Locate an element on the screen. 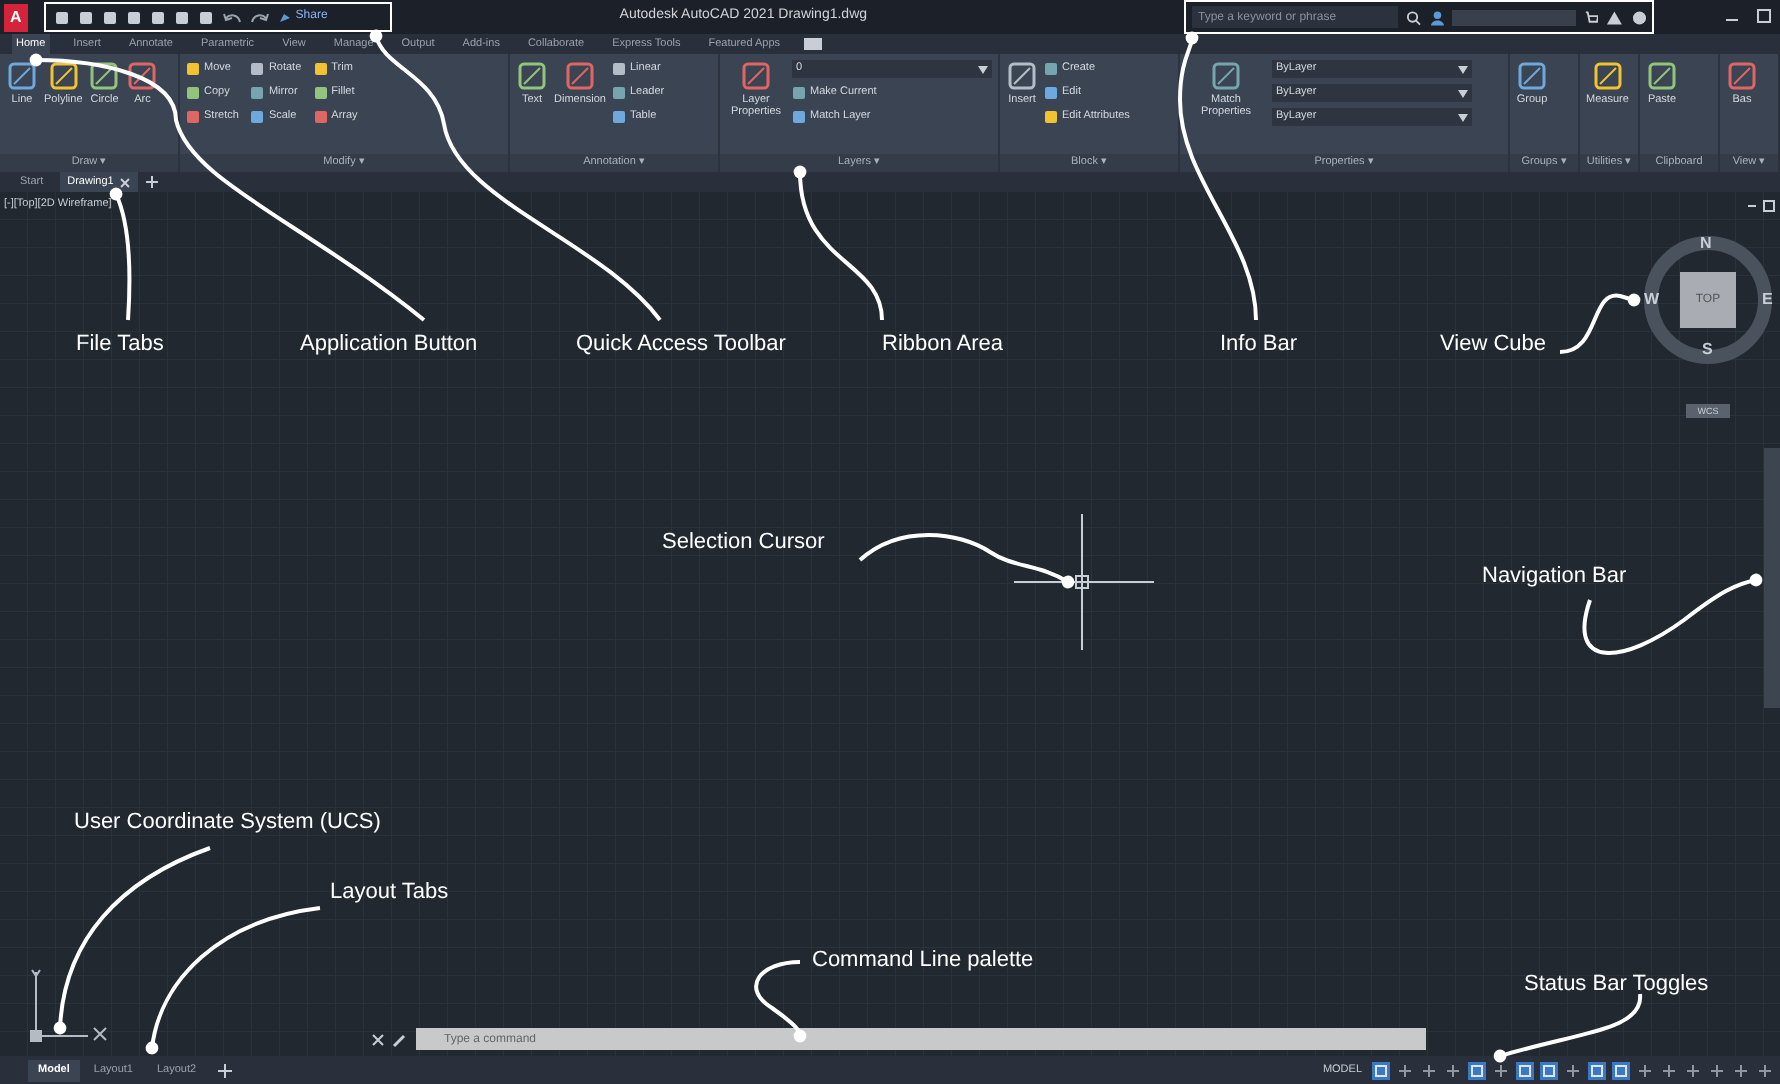  redo-icon is located at coordinates (259, 17).